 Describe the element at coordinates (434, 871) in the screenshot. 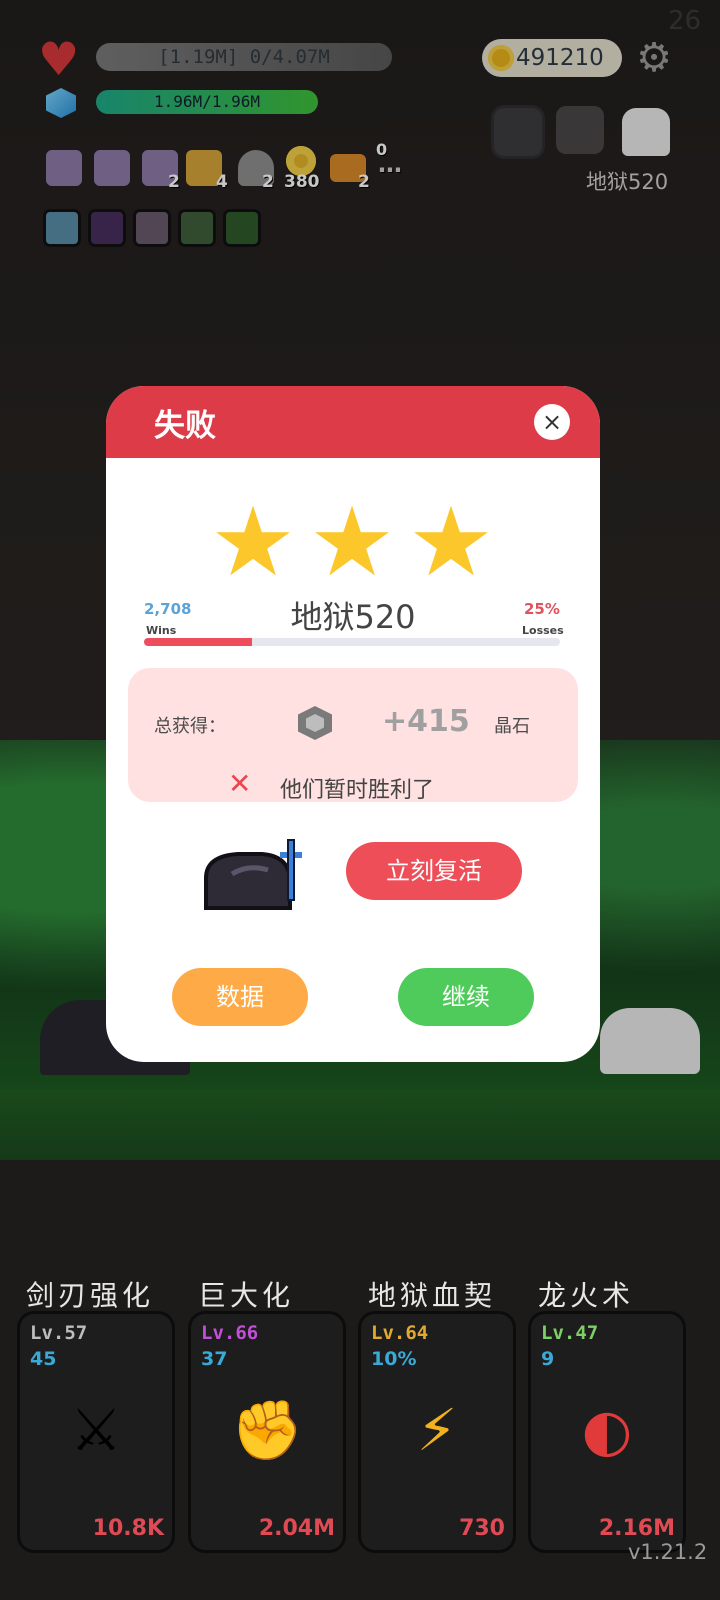

I see `revive-button: 立刻复活` at that location.